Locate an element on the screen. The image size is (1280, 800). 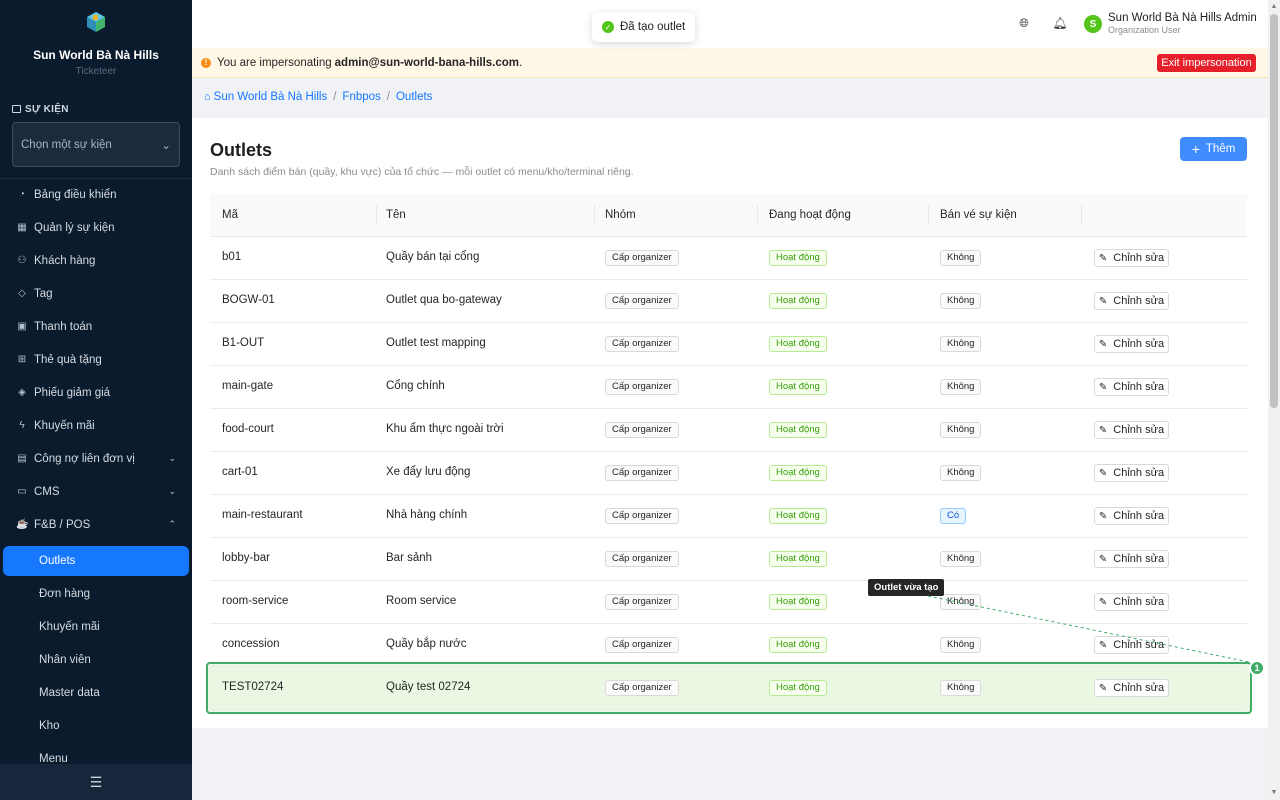
sidebar-item-intercompany: ▤ Công nợ liên đơn vị ⌄ is located at coordinates (96, 458).